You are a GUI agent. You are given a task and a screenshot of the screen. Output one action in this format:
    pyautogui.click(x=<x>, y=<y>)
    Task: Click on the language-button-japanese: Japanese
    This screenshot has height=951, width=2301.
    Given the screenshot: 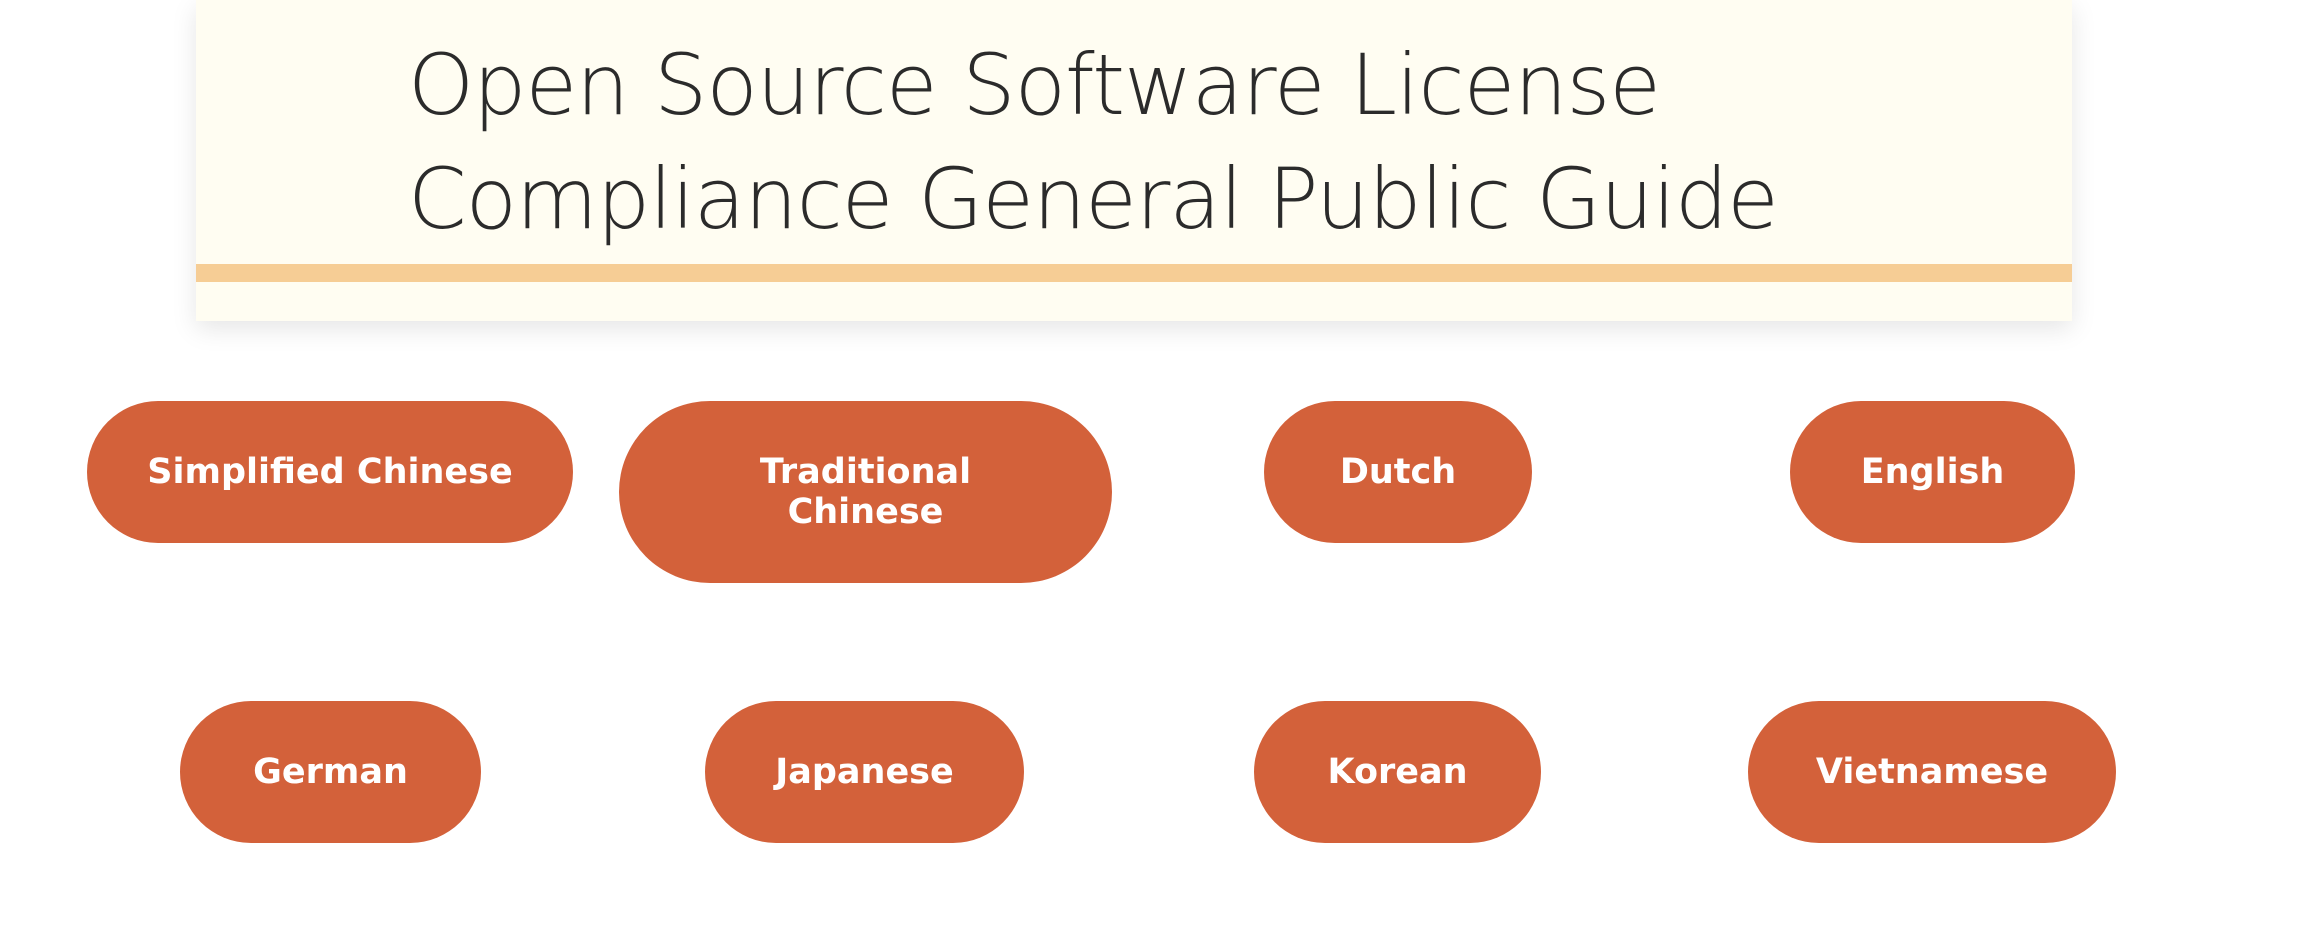 What is the action you would take?
    pyautogui.click(x=864, y=772)
    